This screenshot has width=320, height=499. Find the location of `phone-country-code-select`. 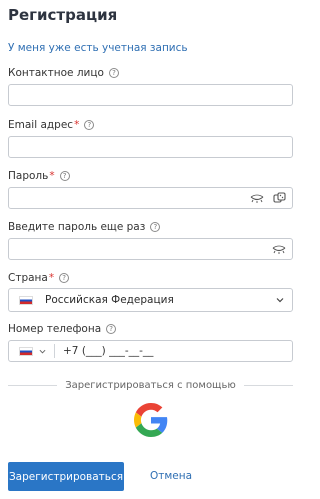

phone-country-code-select is located at coordinates (31, 351).